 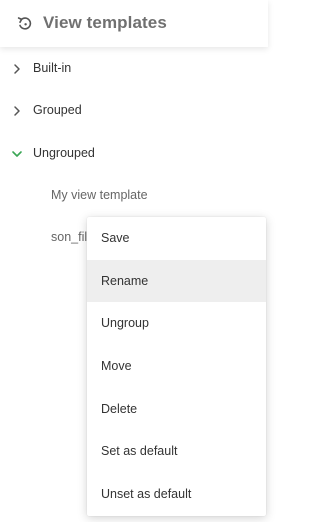 I want to click on menu-item-label: Ungroup, so click(x=125, y=323).